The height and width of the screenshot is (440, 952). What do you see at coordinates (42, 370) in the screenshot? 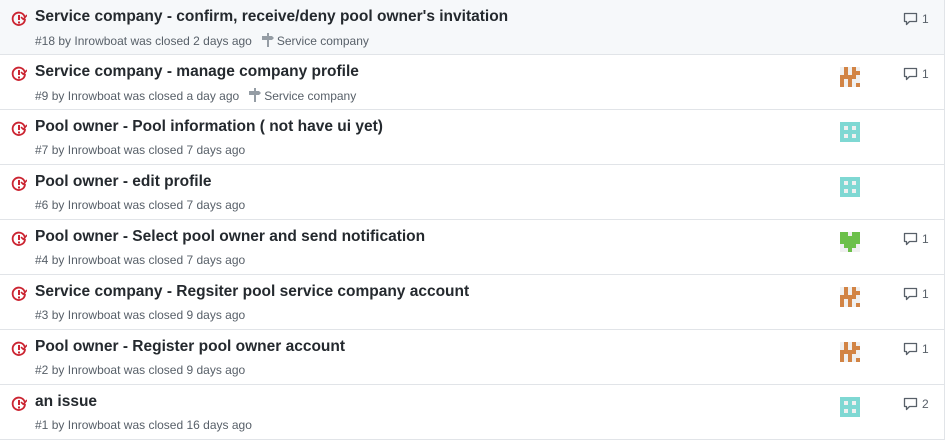
I see `issue-number: #2` at bounding box center [42, 370].